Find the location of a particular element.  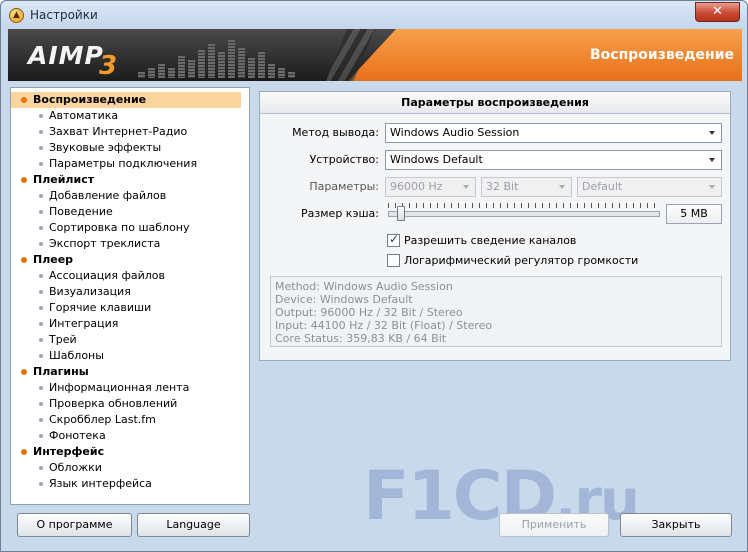

tree-item: Сортировка по шаблону is located at coordinates (129, 228).